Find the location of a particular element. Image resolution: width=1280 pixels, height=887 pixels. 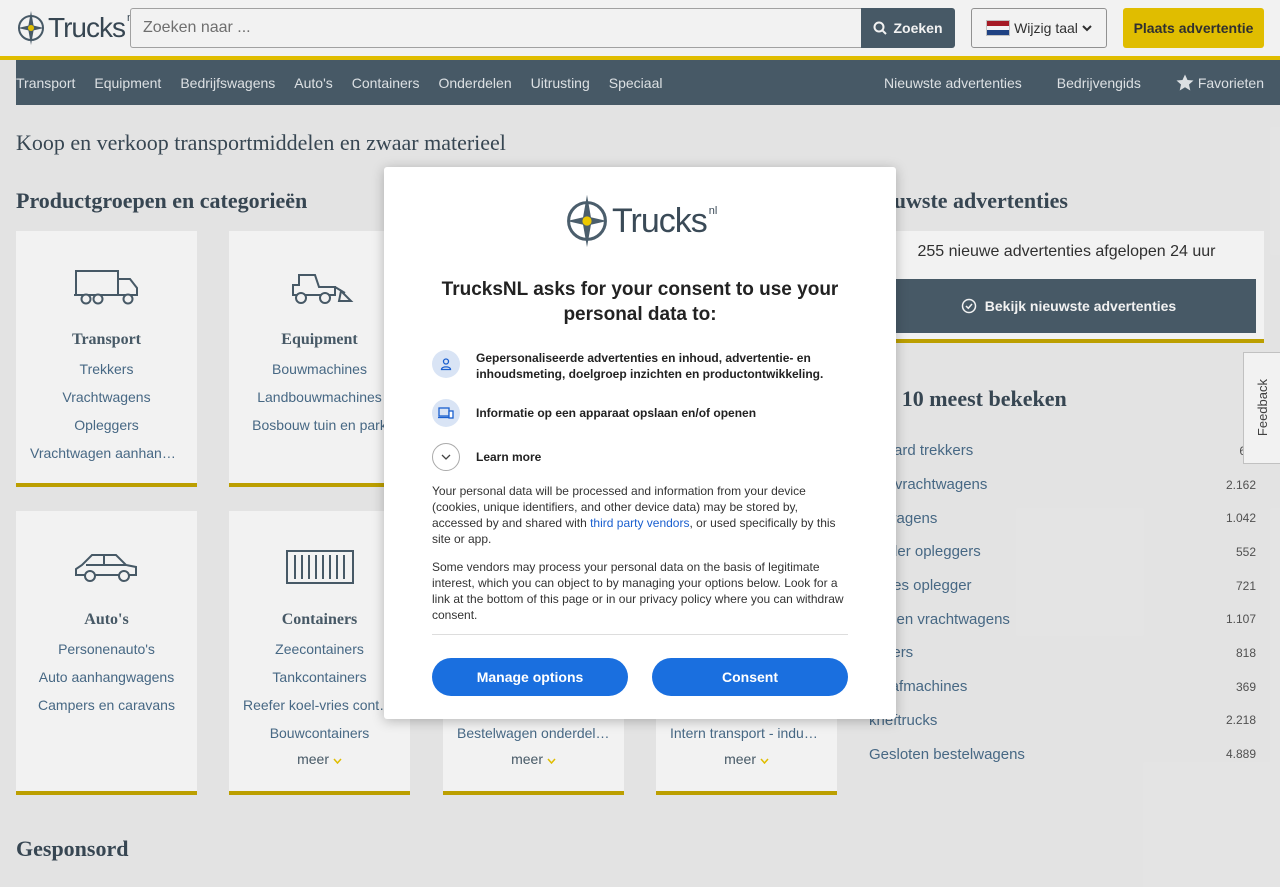

consent-button: Consent is located at coordinates (750, 677).